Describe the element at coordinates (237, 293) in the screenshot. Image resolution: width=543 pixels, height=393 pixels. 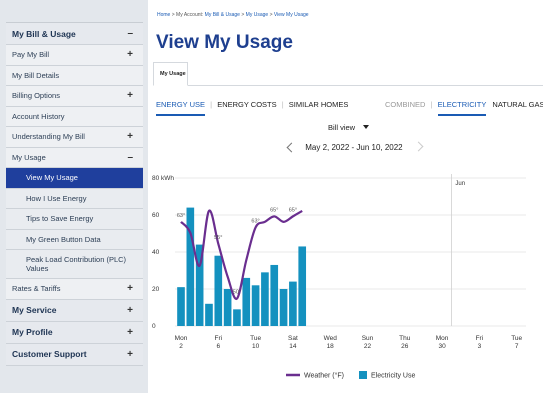
I see `temperature-label: 50°` at that location.